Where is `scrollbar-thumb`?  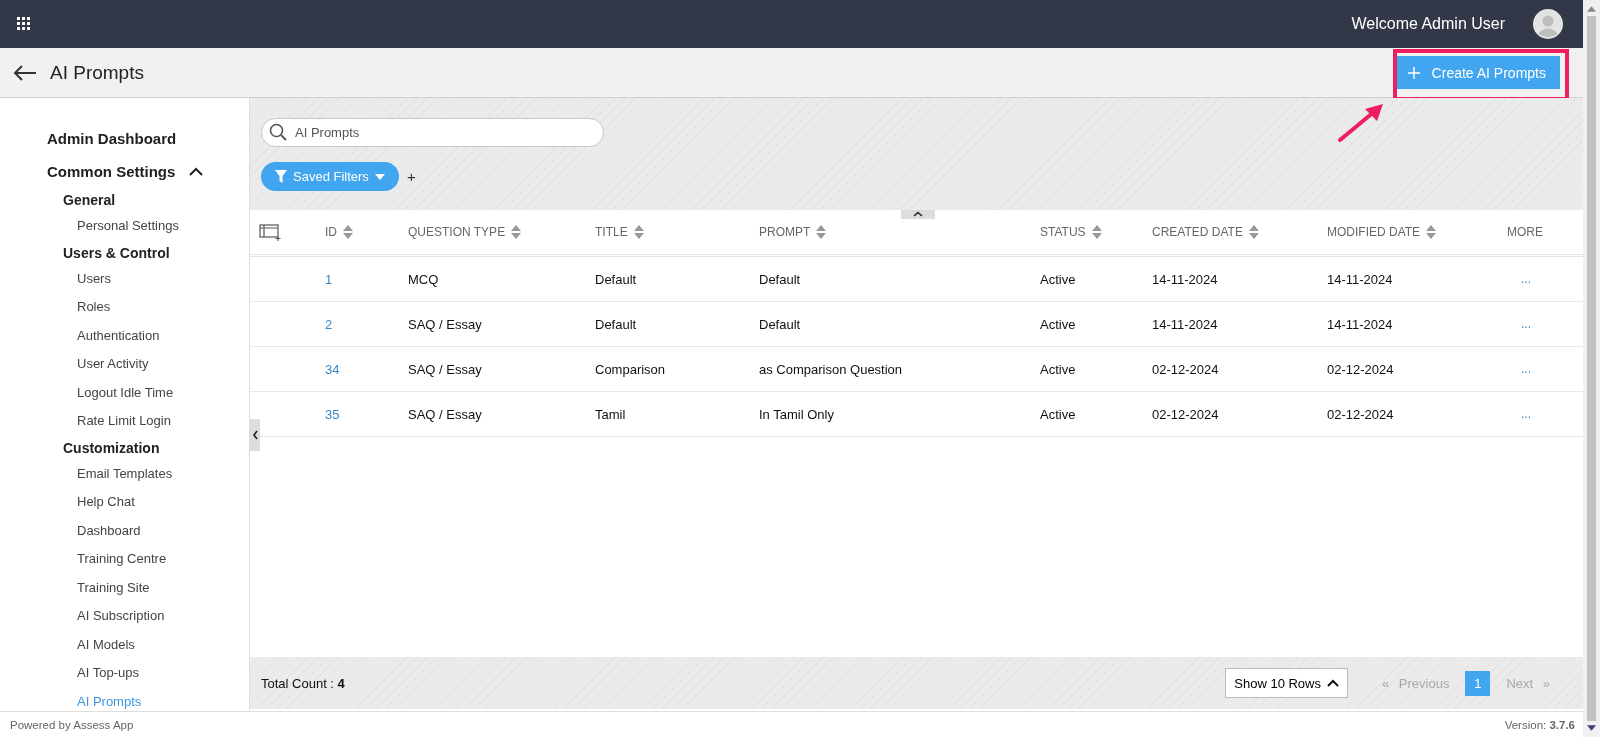
scrollbar-thumb is located at coordinates (1591, 368).